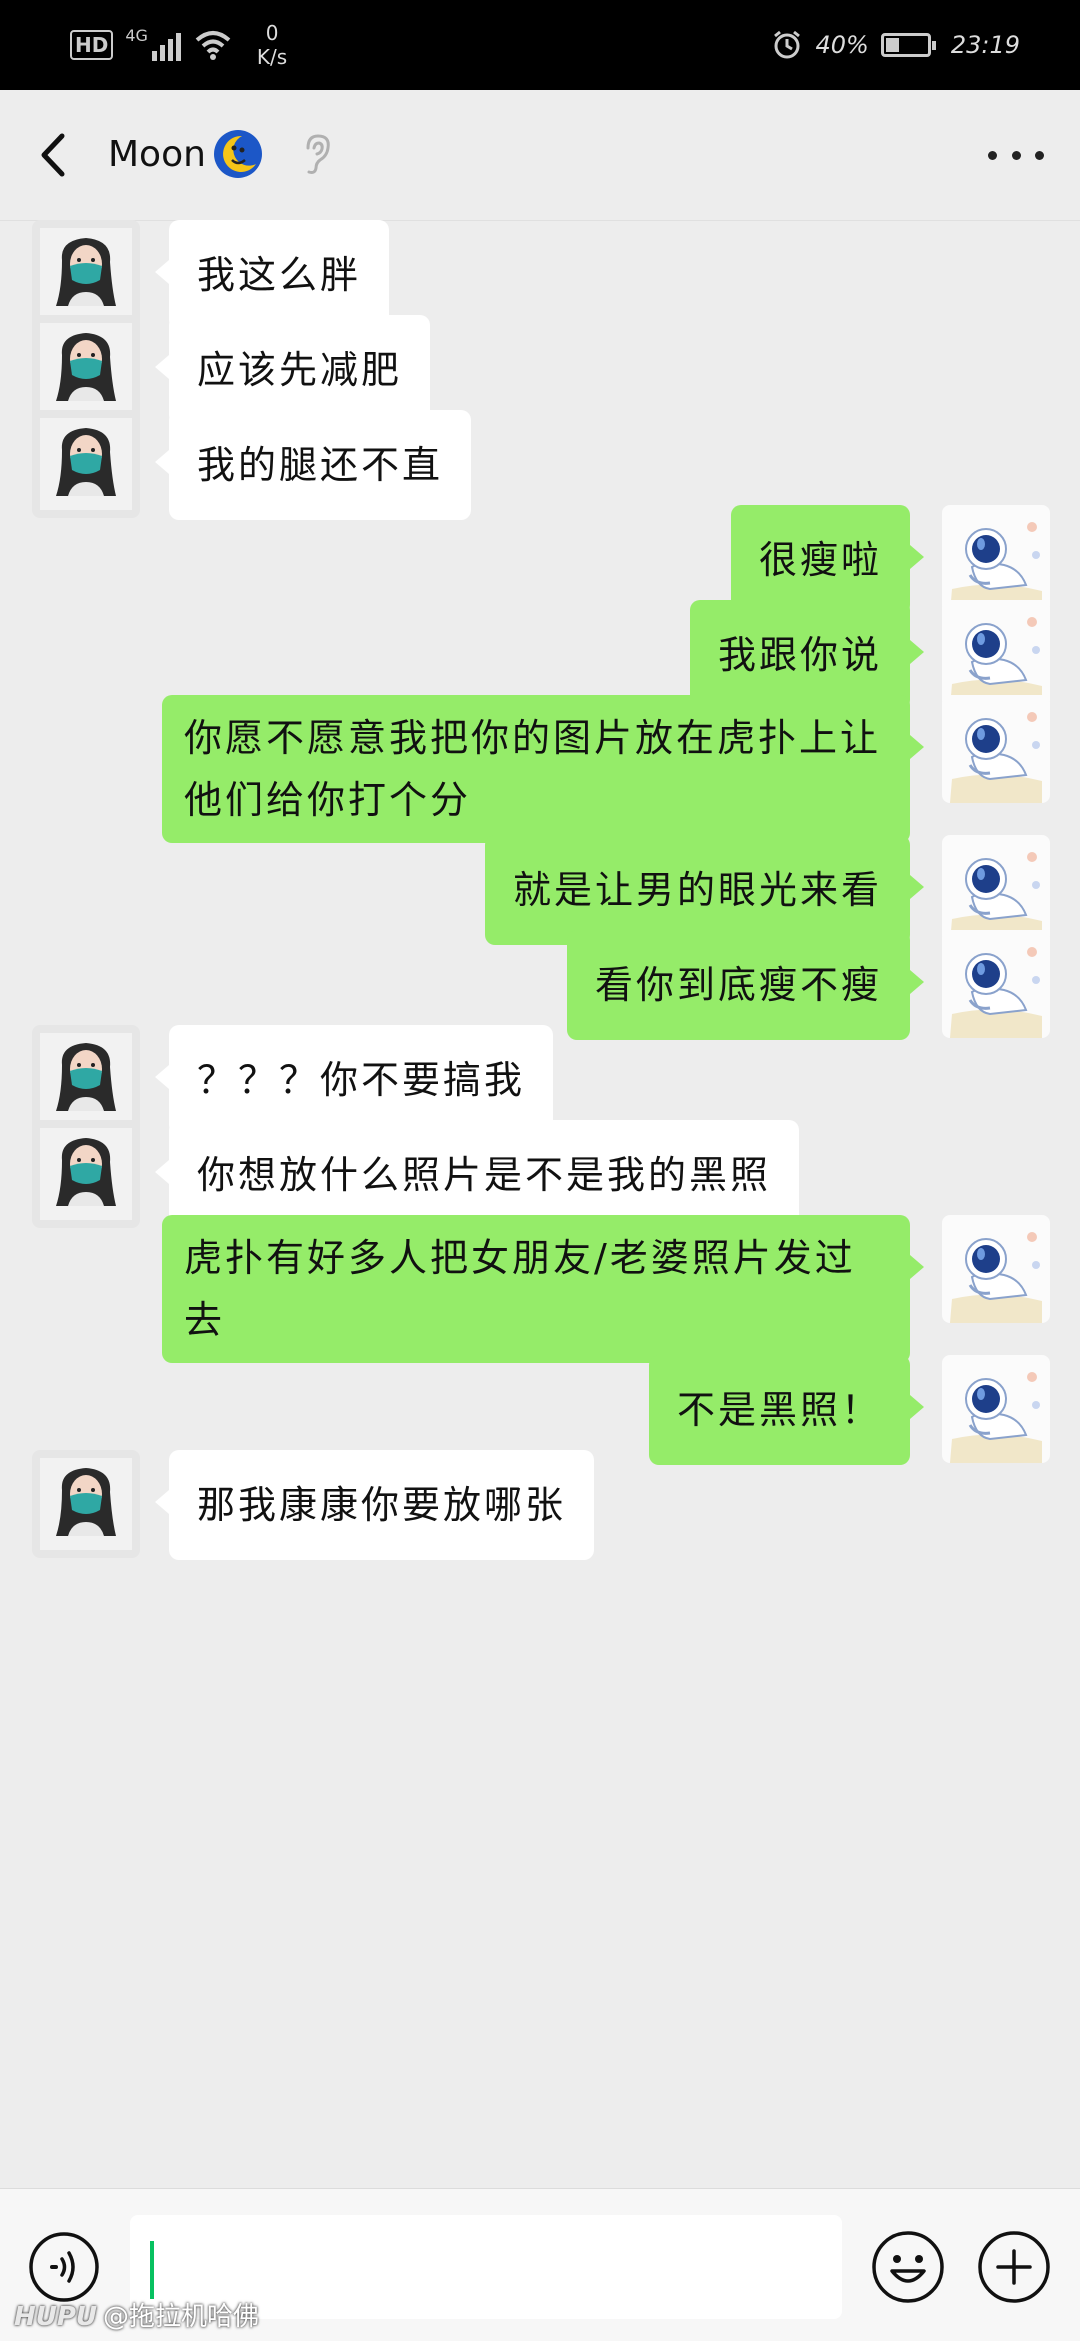  What do you see at coordinates (157, 154) in the screenshot?
I see `chat-title: Moon` at bounding box center [157, 154].